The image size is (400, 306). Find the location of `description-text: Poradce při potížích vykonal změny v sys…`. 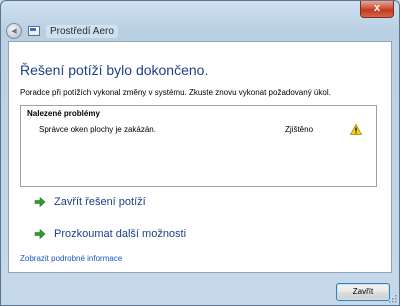

description-text: Poradce při potížích vykonal změny v sys… is located at coordinates (175, 92).